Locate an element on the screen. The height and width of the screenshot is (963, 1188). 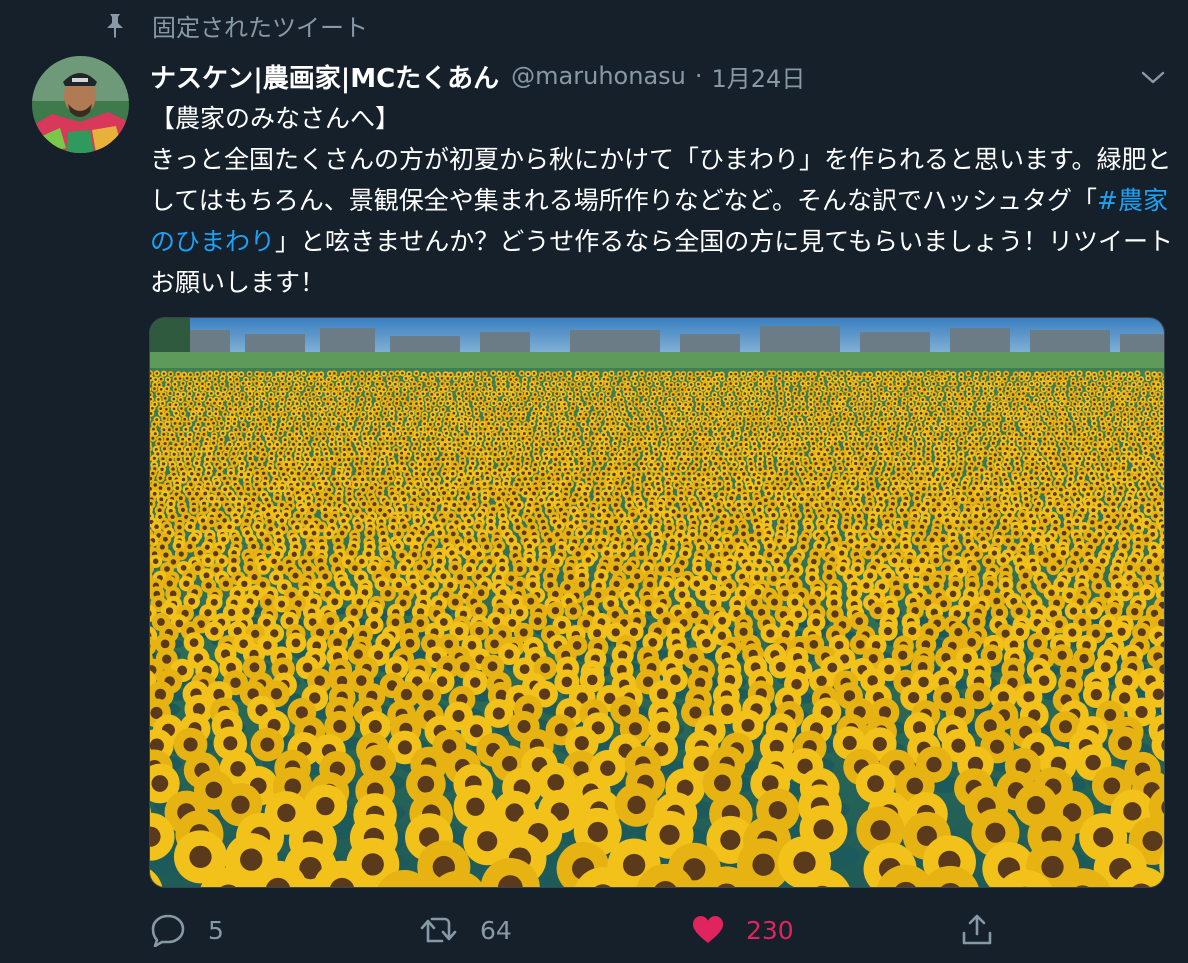
reply-button: 5 is located at coordinates (187, 930).